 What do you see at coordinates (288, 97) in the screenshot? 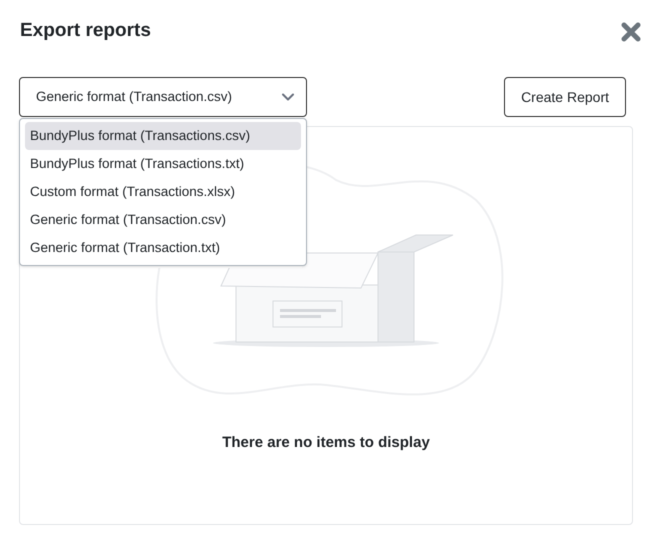
I see `chevron-down-icon` at bounding box center [288, 97].